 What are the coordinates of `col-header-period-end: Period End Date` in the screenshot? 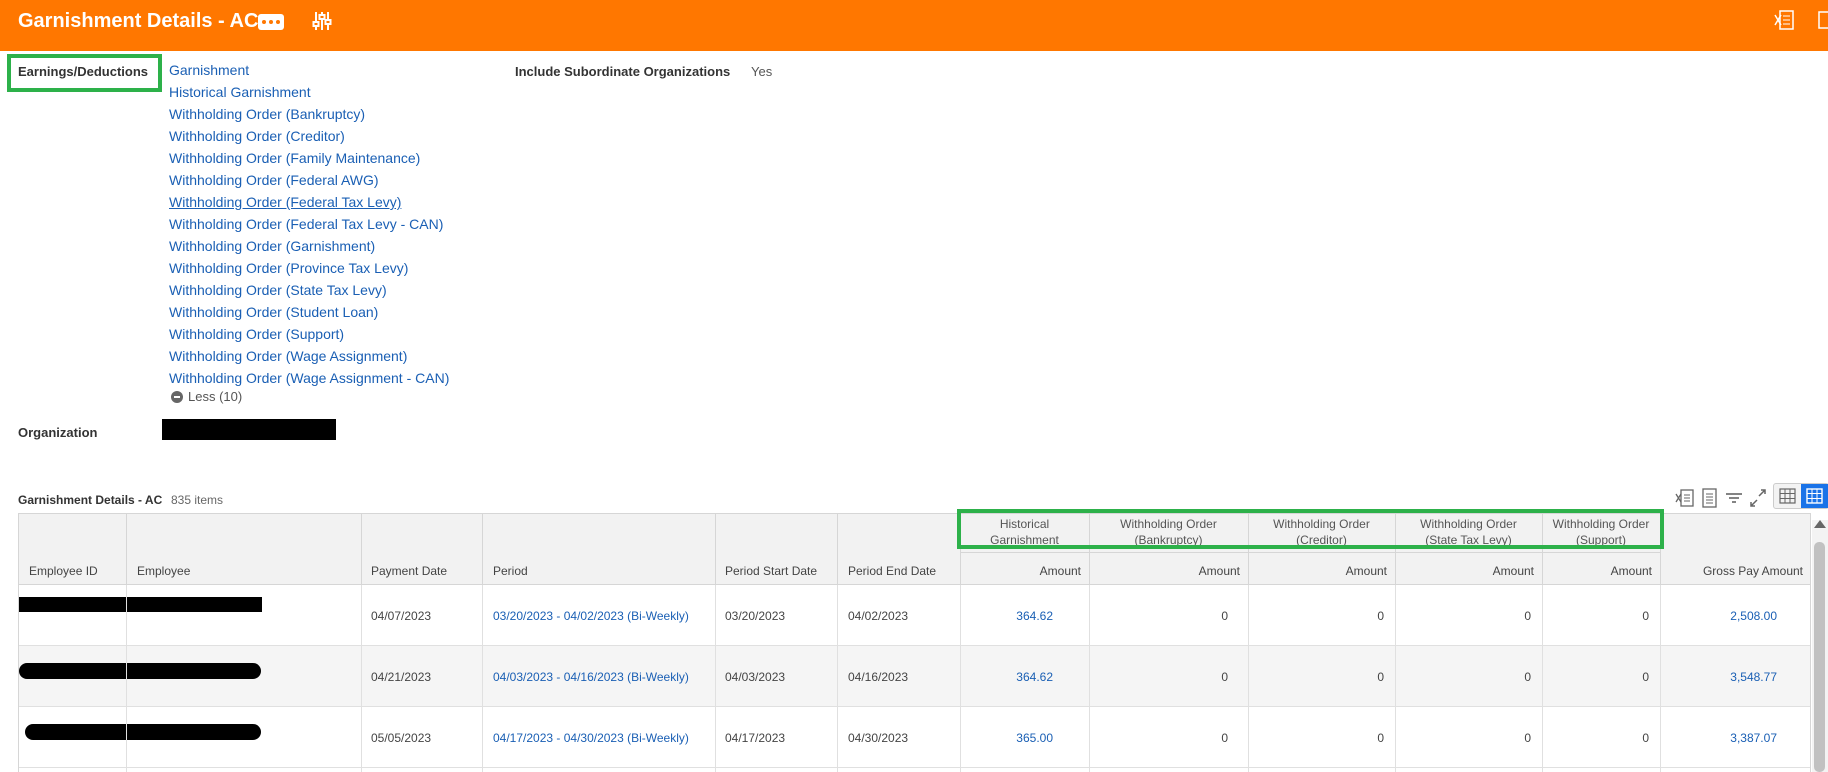 It's located at (892, 571).